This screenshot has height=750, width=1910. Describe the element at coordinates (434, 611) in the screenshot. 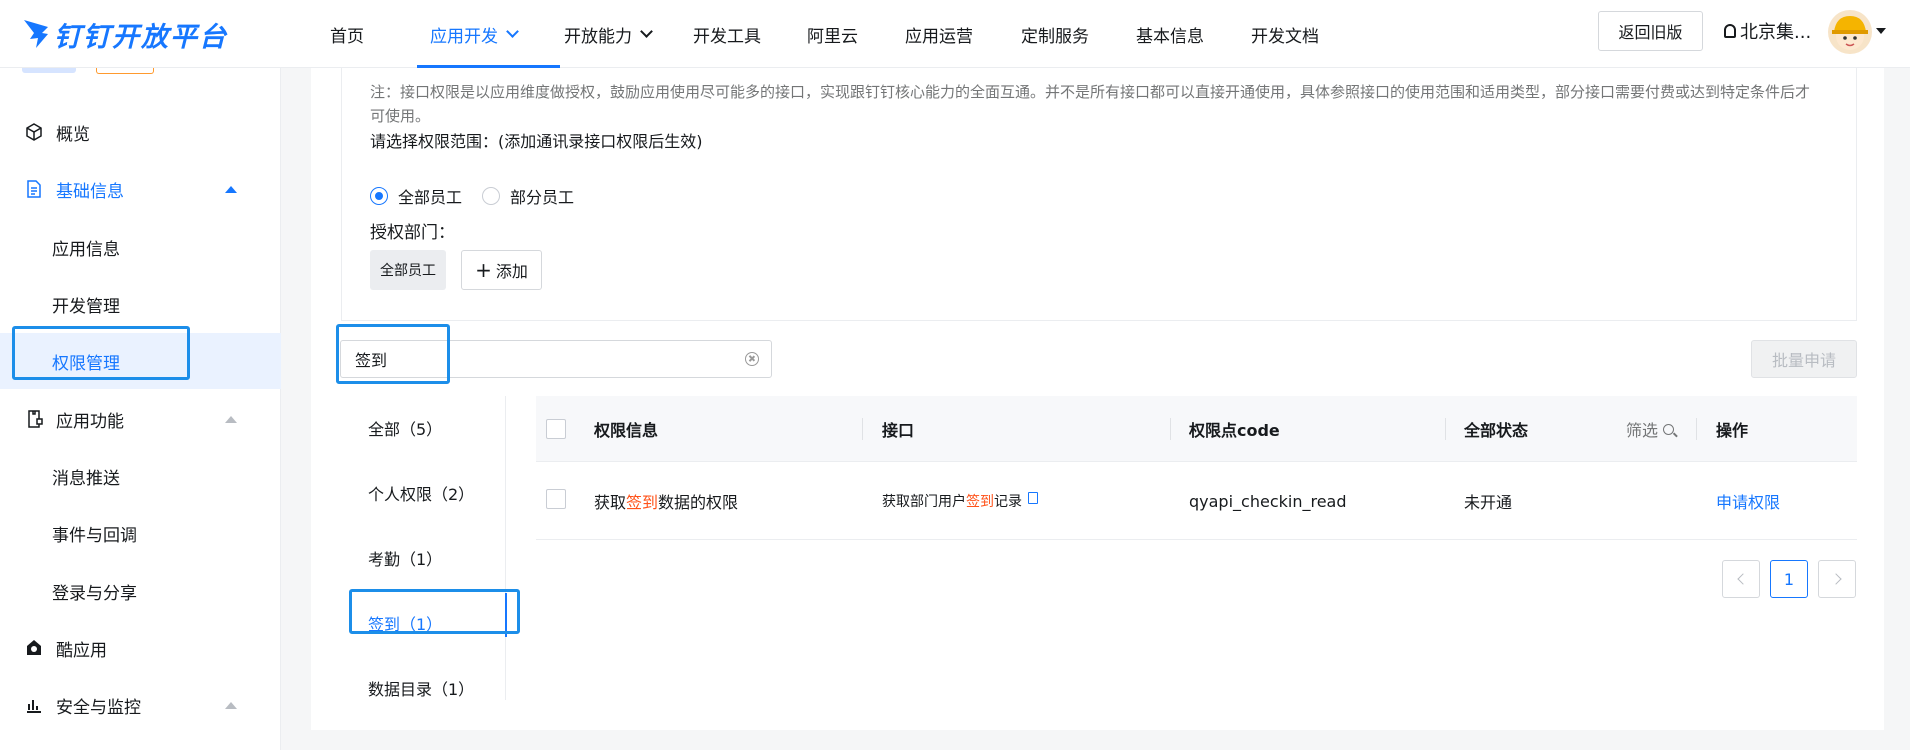

I see `highlight-box-category` at that location.